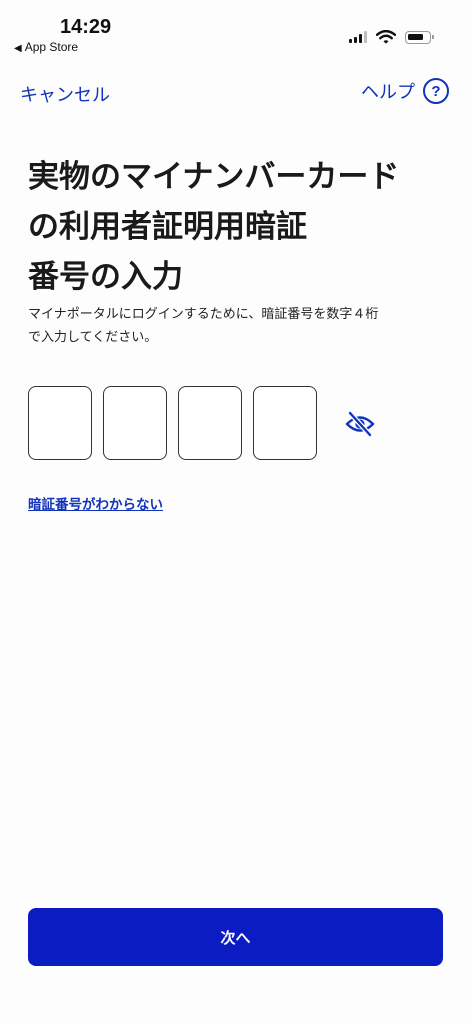  Describe the element at coordinates (105, 277) in the screenshot. I see `page-title-line: 番号の入力` at that location.